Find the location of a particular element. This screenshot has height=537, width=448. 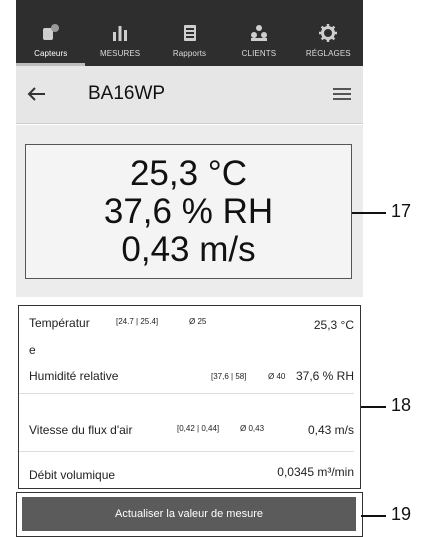

humidity-value: 37,6 % RH is located at coordinates (188, 211).